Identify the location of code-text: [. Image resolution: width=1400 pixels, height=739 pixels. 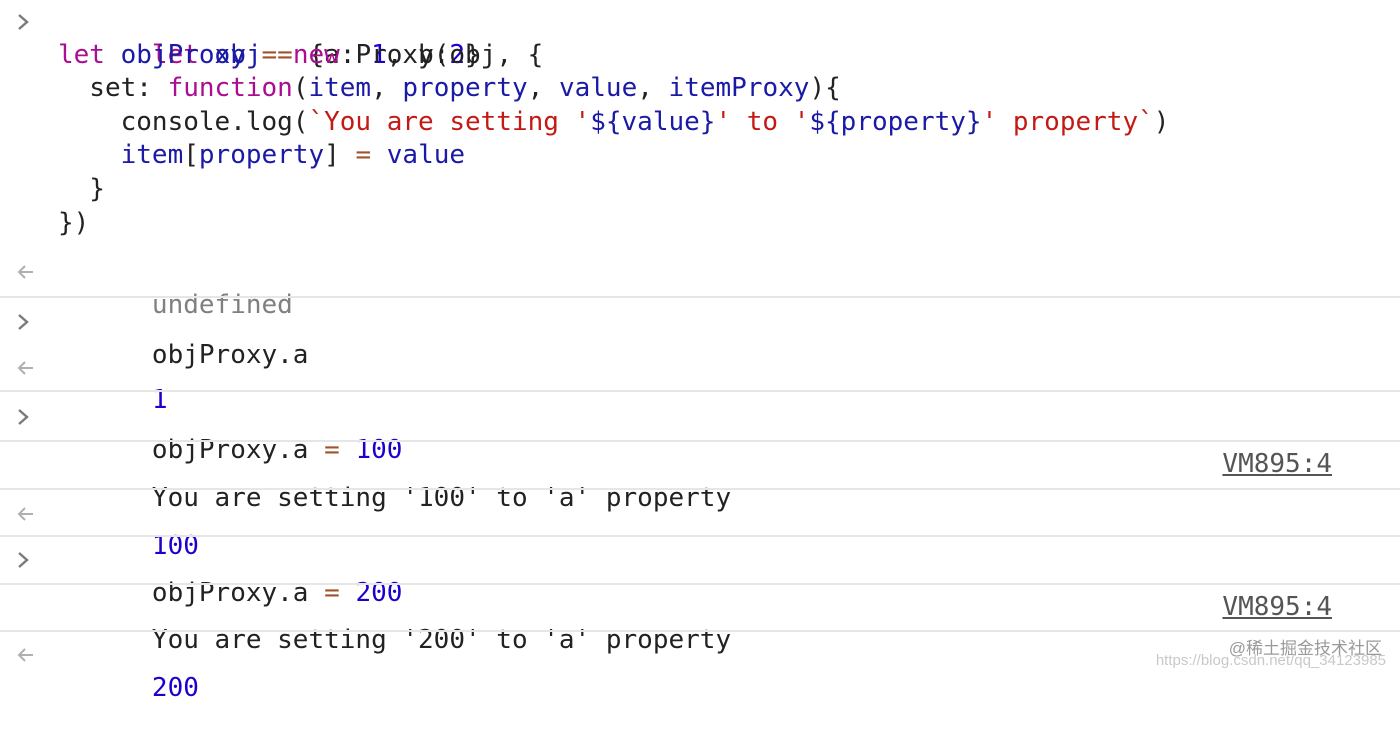
(191, 155).